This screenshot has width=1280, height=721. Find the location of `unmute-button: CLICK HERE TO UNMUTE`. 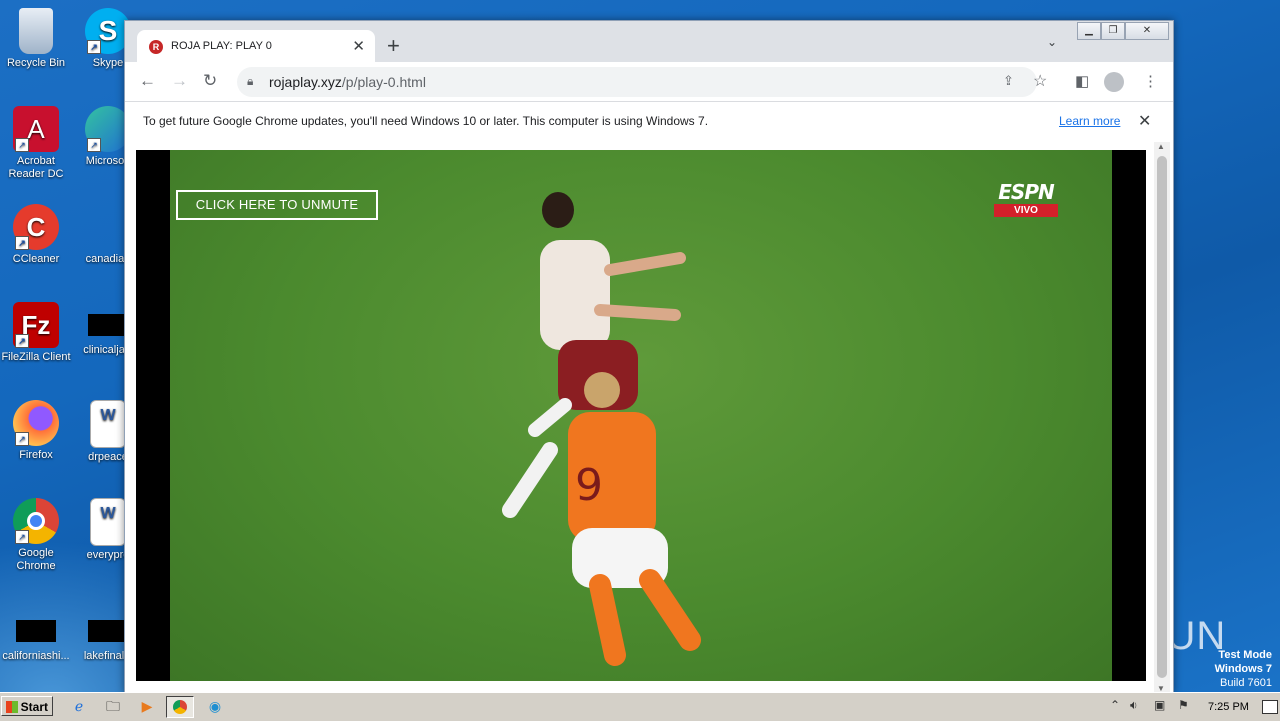

unmute-button: CLICK HERE TO UNMUTE is located at coordinates (277, 205).